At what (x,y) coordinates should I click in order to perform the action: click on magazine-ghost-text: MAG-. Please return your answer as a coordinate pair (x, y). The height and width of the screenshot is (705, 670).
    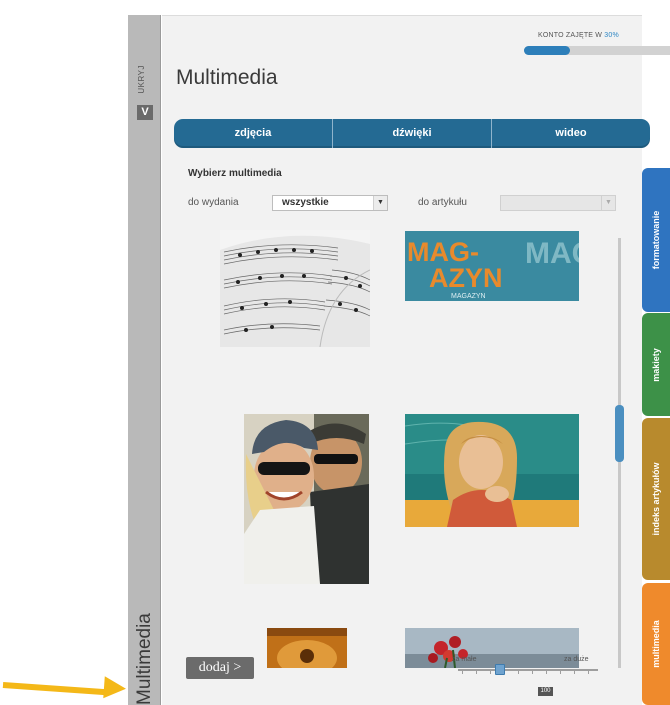
    Looking at the image, I should click on (552, 253).